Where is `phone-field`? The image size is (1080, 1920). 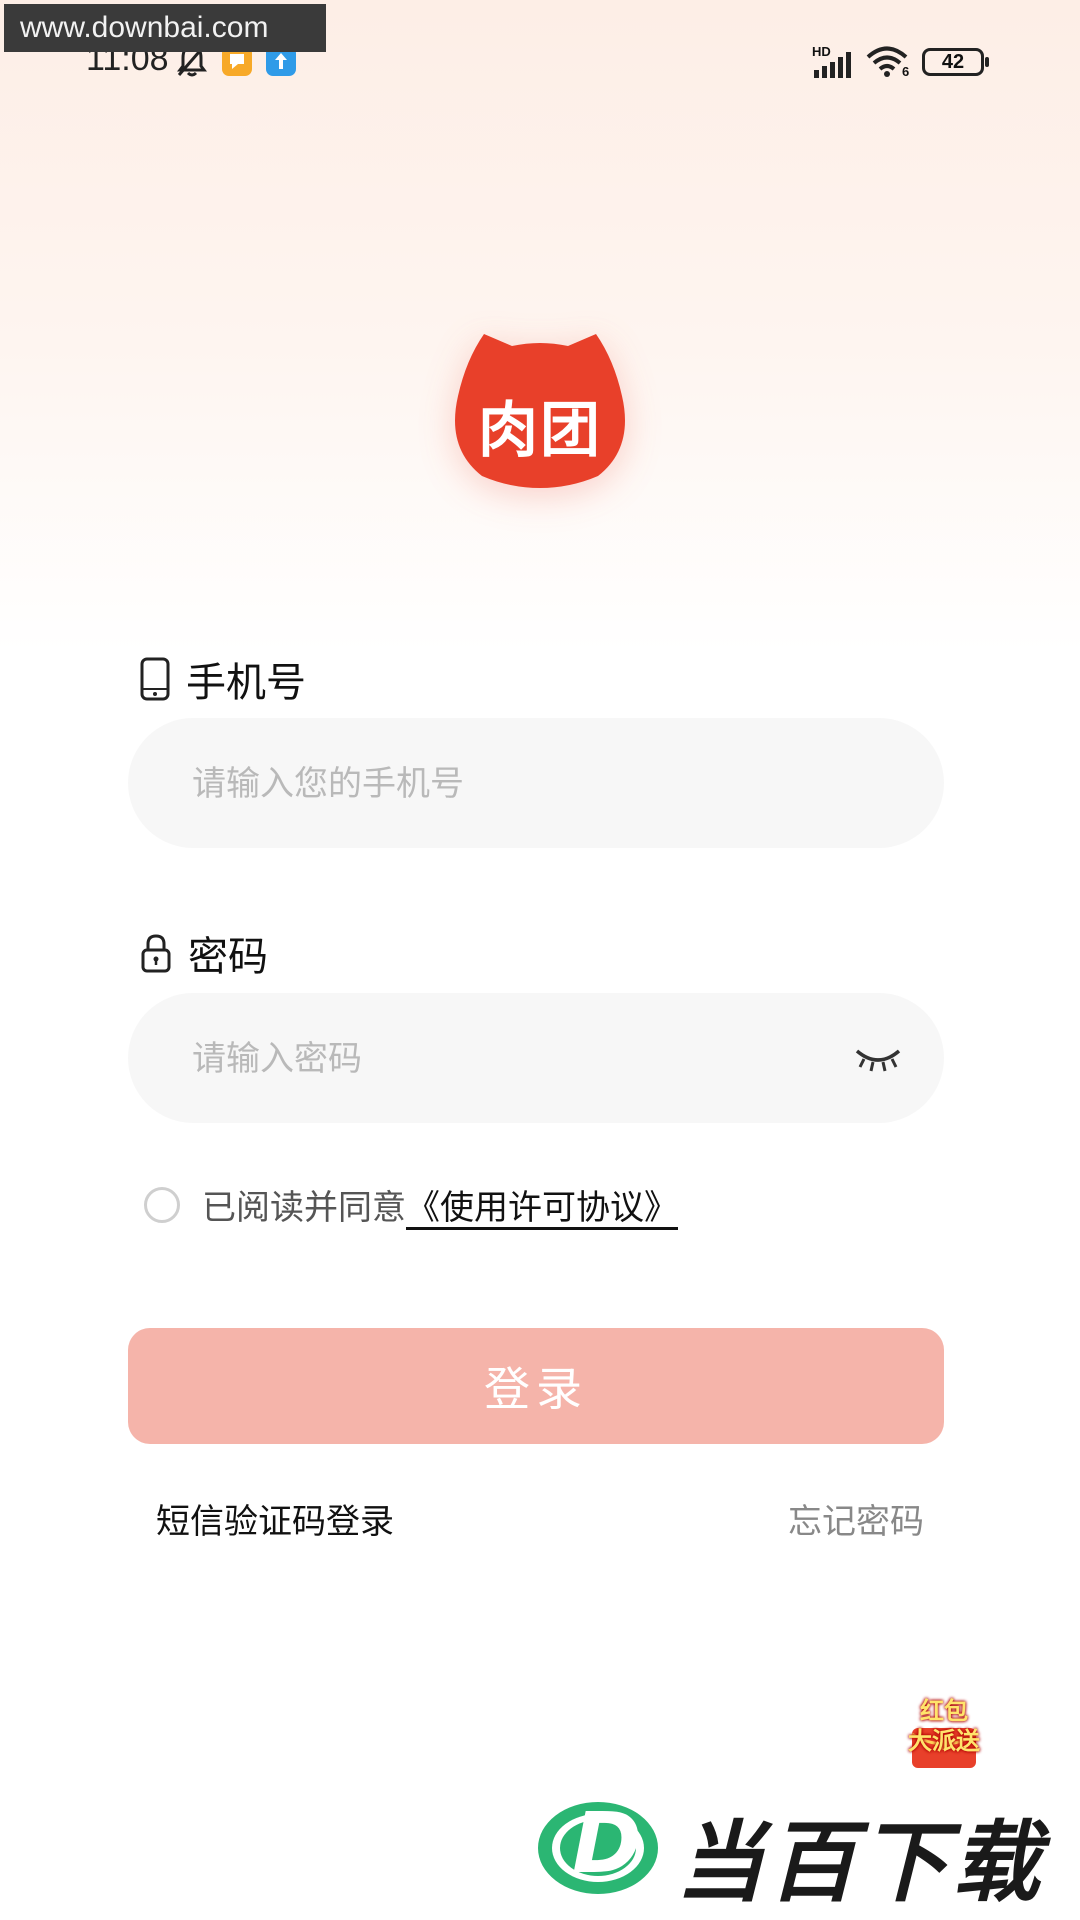
phone-field is located at coordinates (536, 784).